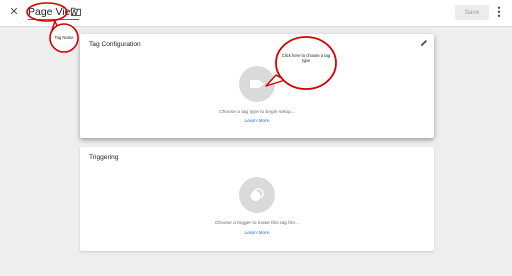 Image resolution: width=512 pixels, height=276 pixels. Describe the element at coordinates (306, 58) in the screenshot. I see `tag-type-callout: Click here to choose a tag type` at that location.